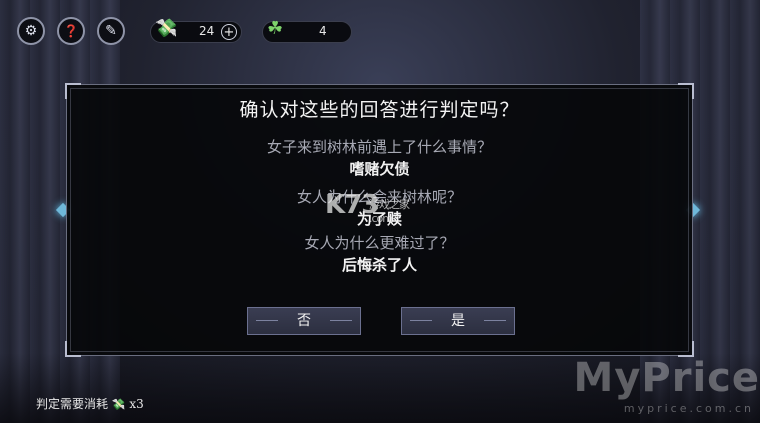 The image size is (760, 423). I want to click on yes-button: 是, so click(458, 321).